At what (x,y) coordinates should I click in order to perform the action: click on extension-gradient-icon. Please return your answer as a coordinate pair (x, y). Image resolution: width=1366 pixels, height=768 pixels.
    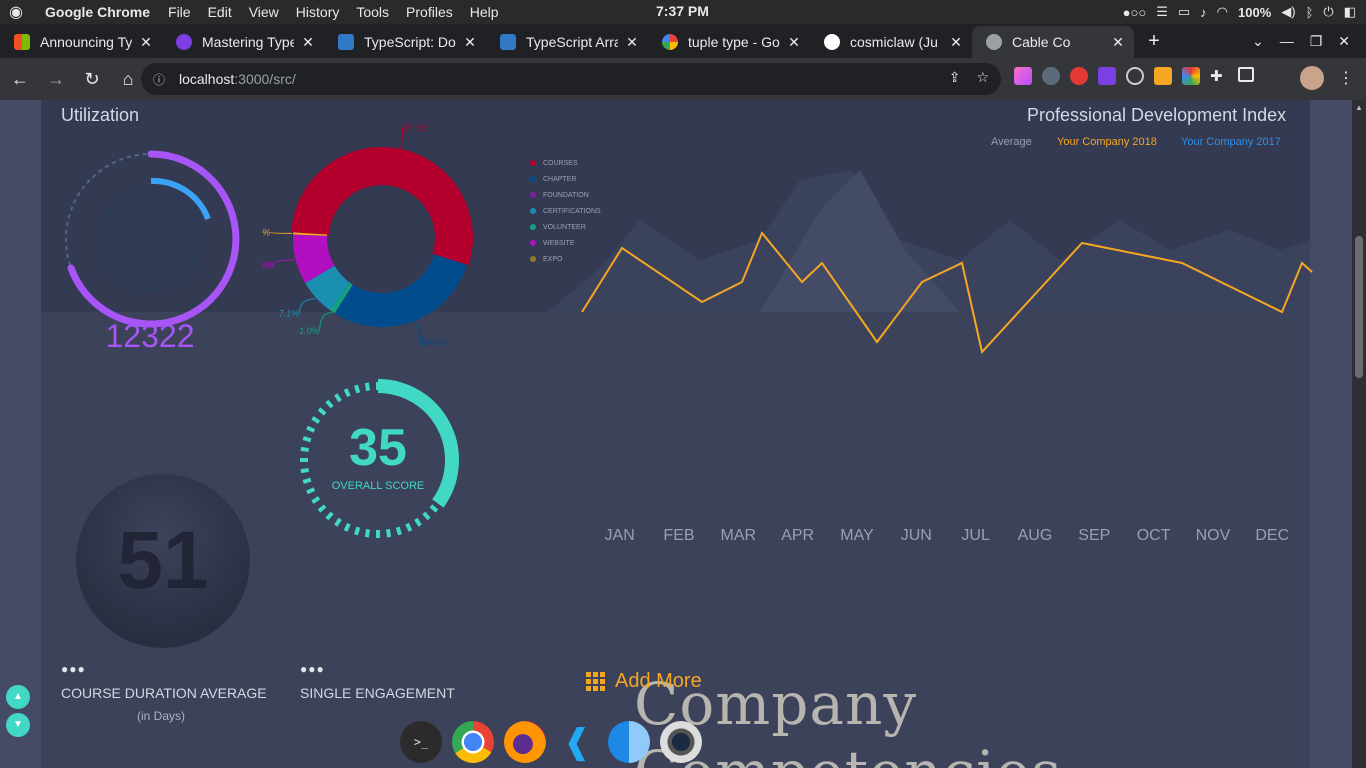
    Looking at the image, I should click on (1023, 76).